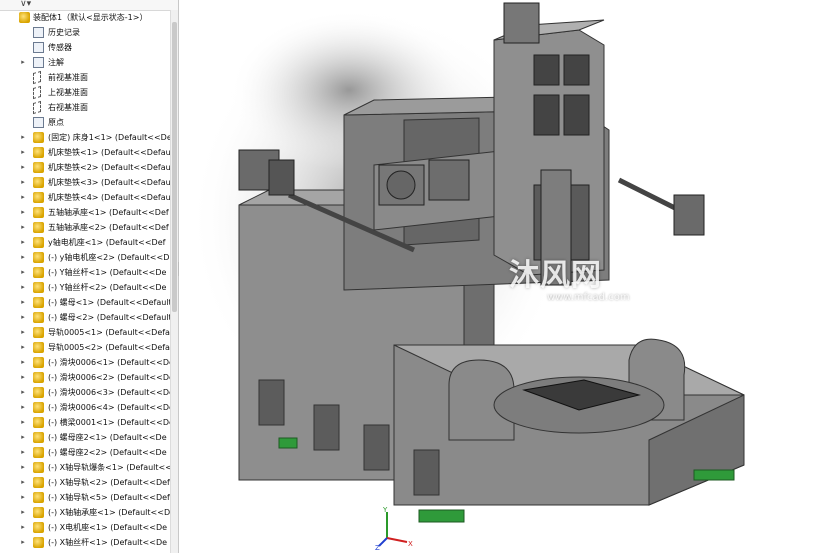  Describe the element at coordinates (38, 32) in the screenshot. I see `history-icon` at that location.